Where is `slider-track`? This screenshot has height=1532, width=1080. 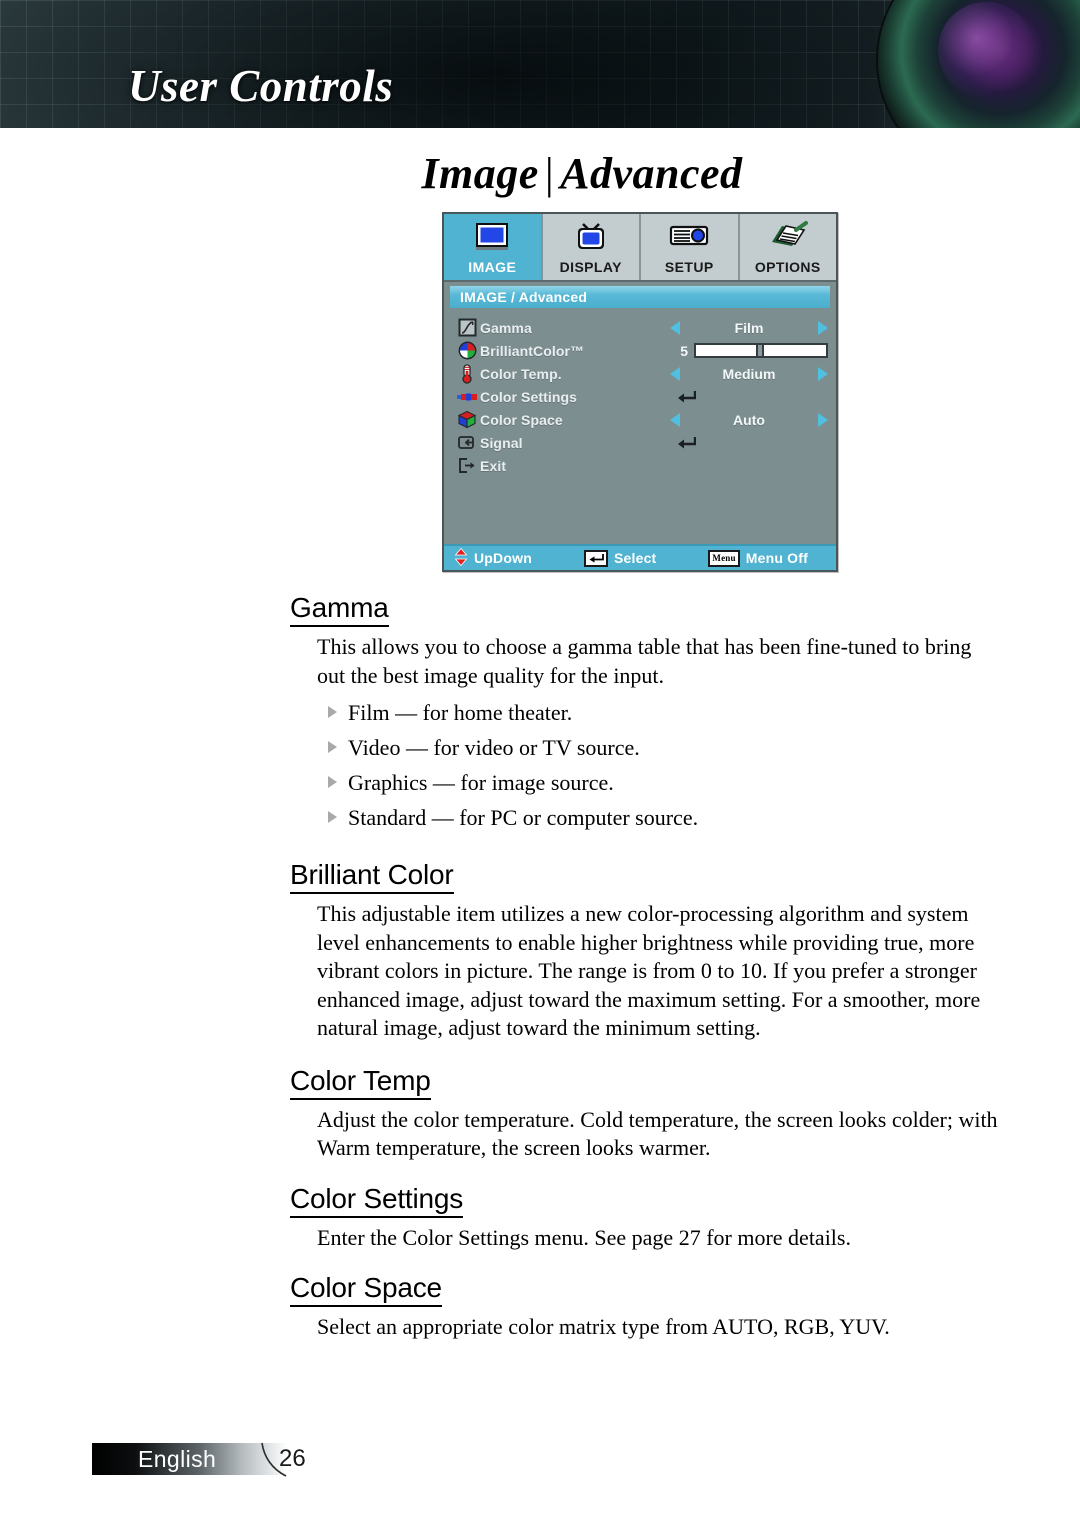 slider-track is located at coordinates (761, 350).